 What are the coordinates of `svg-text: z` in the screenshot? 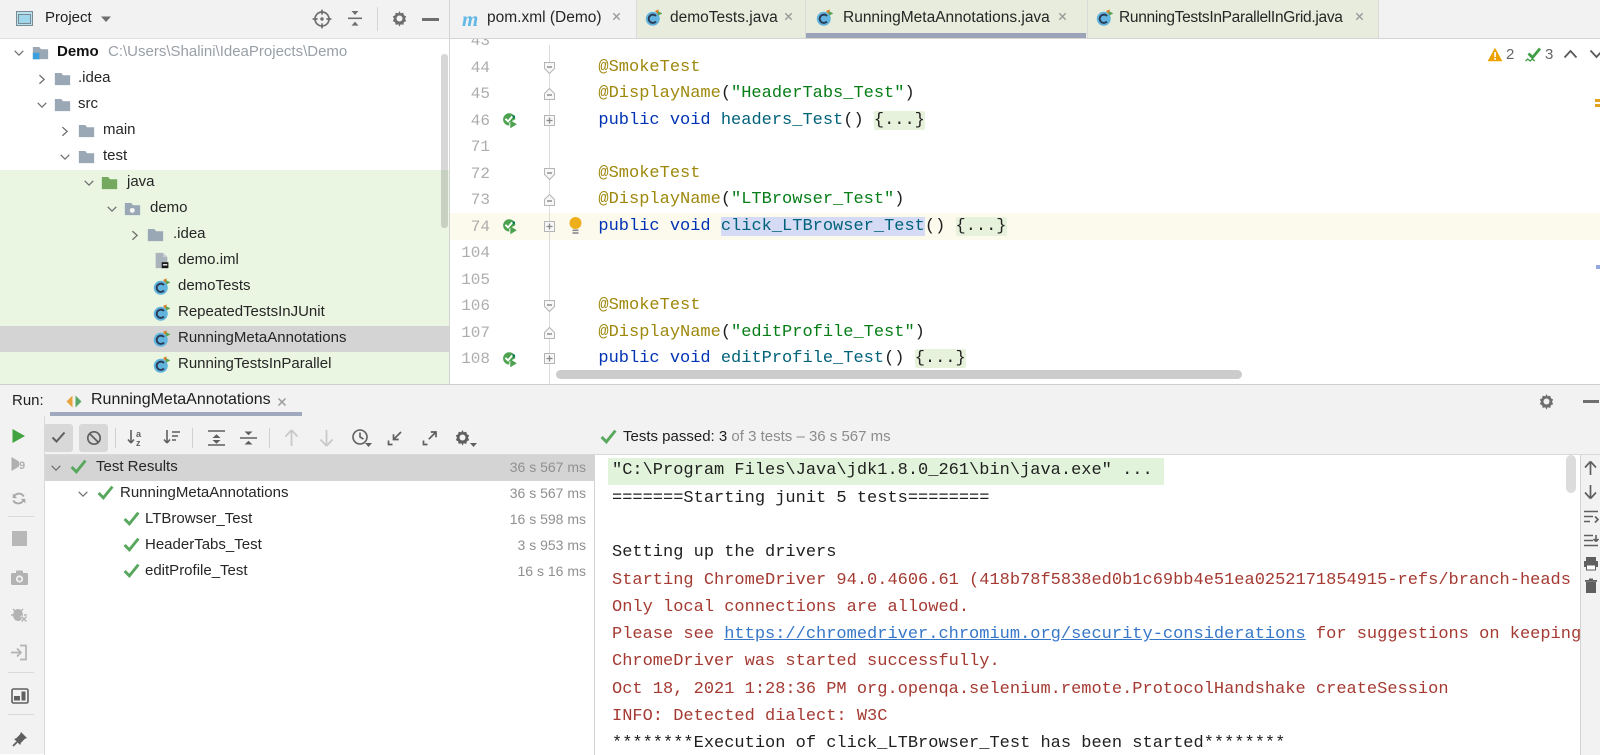 It's located at (138, 442).